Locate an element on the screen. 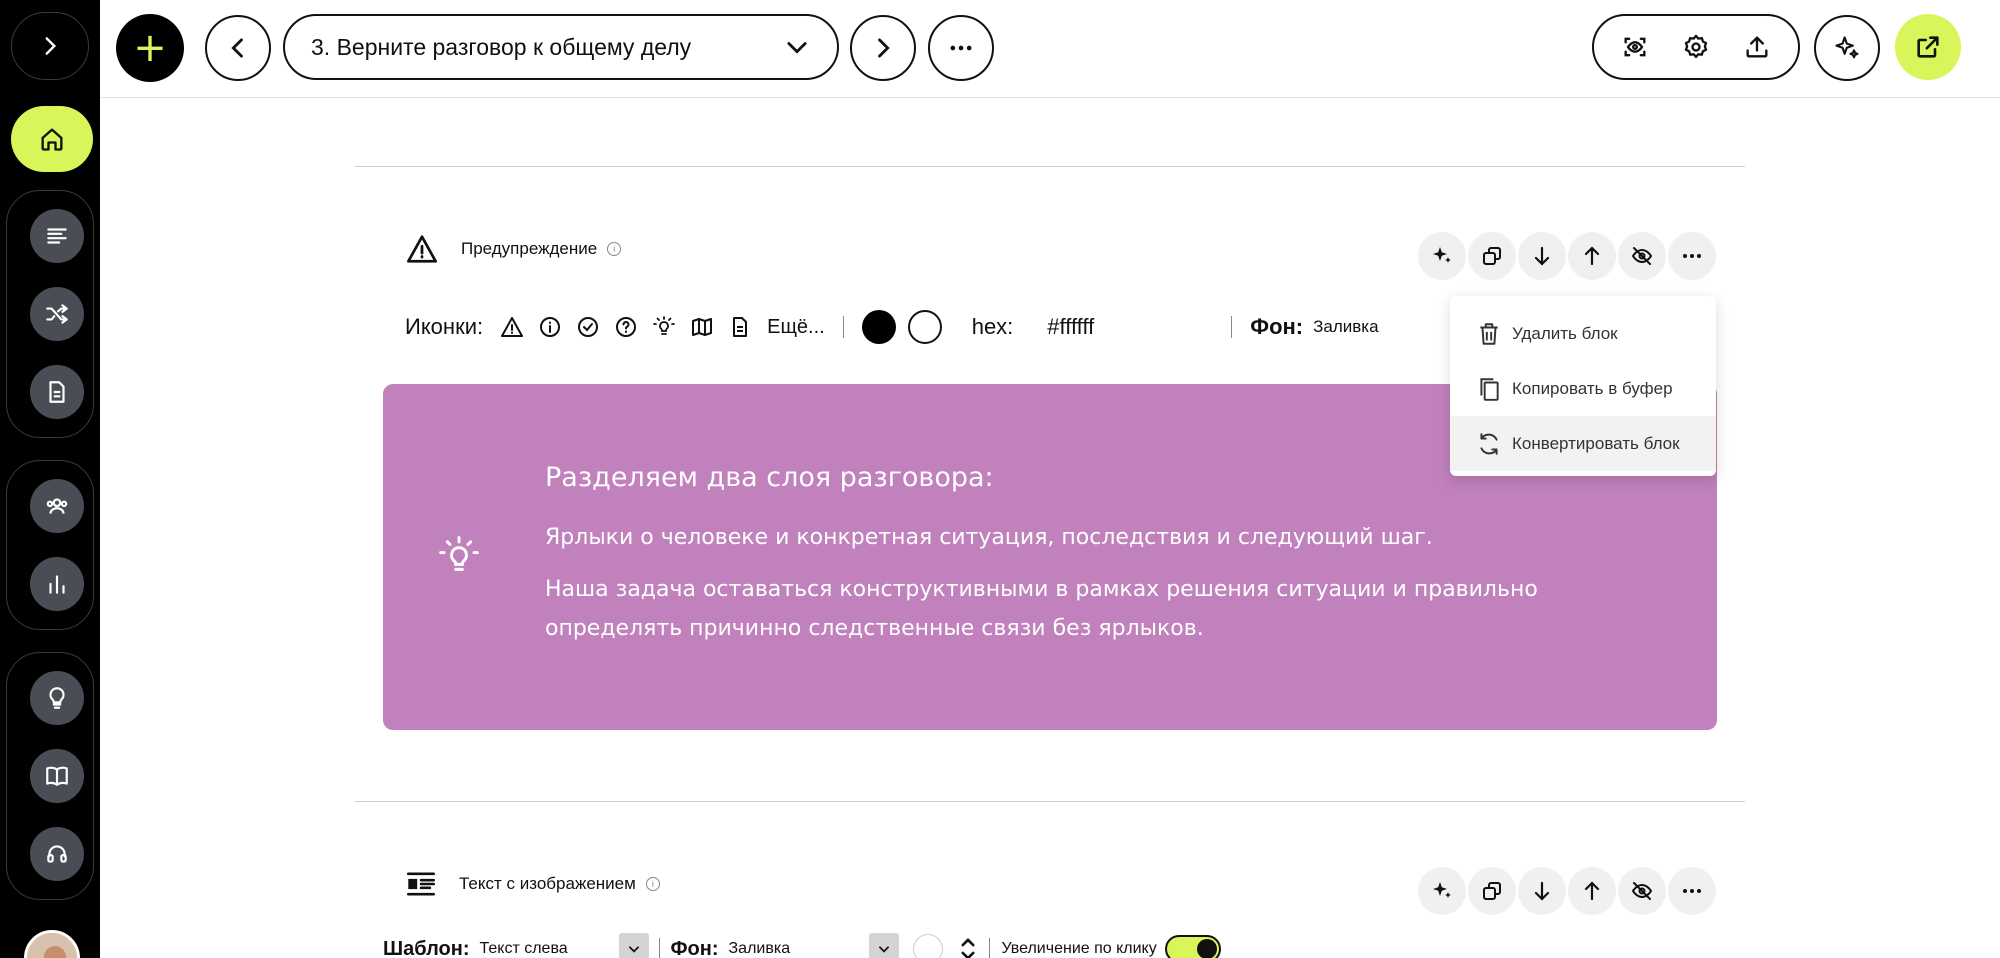  bar-chart-icon is located at coordinates (57, 584).